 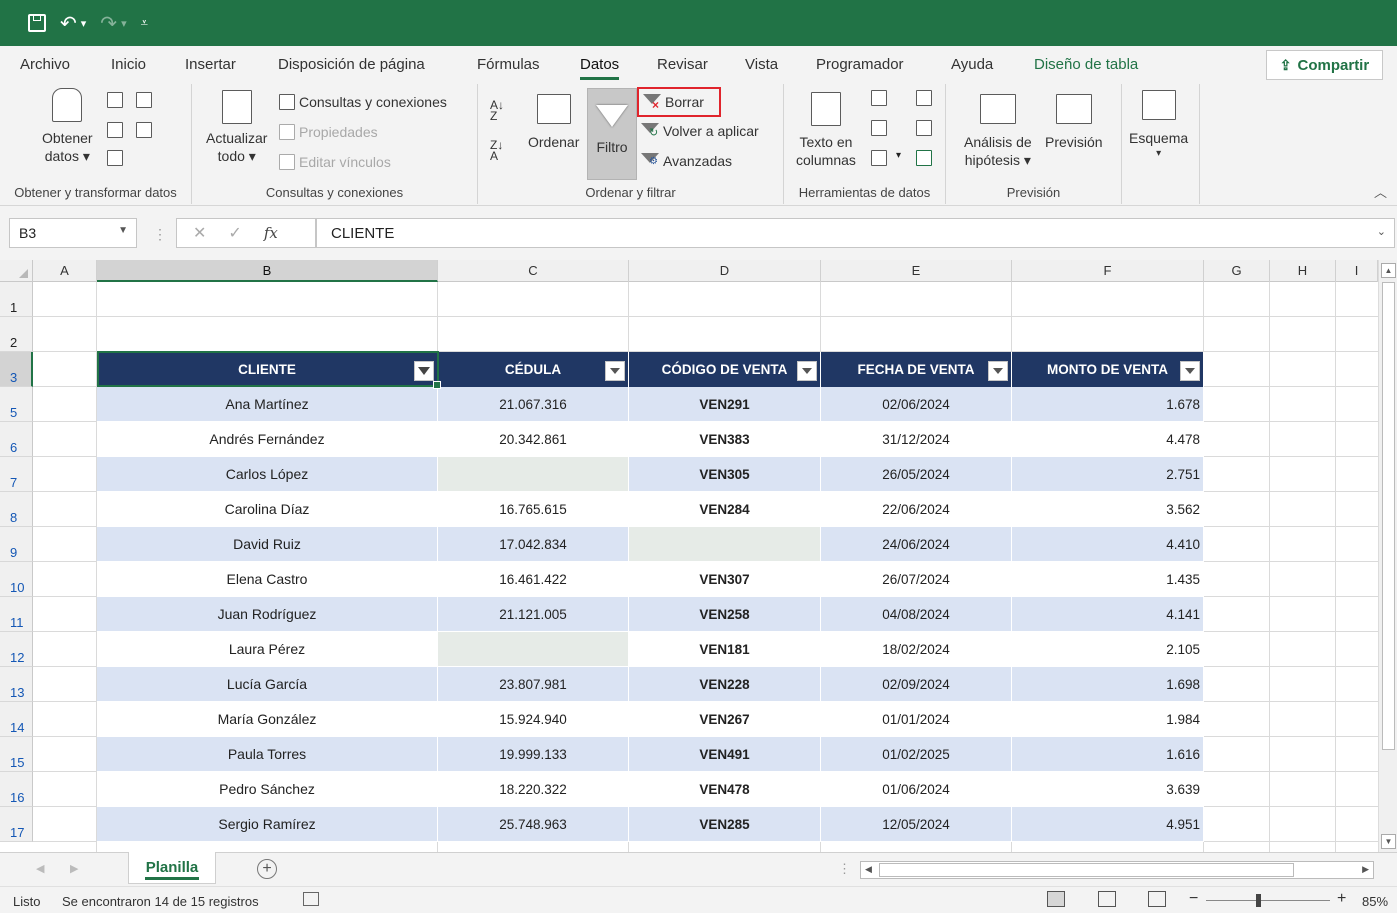 What do you see at coordinates (533, 684) in the screenshot?
I see `table-cell-cedula: 23.807.981` at bounding box center [533, 684].